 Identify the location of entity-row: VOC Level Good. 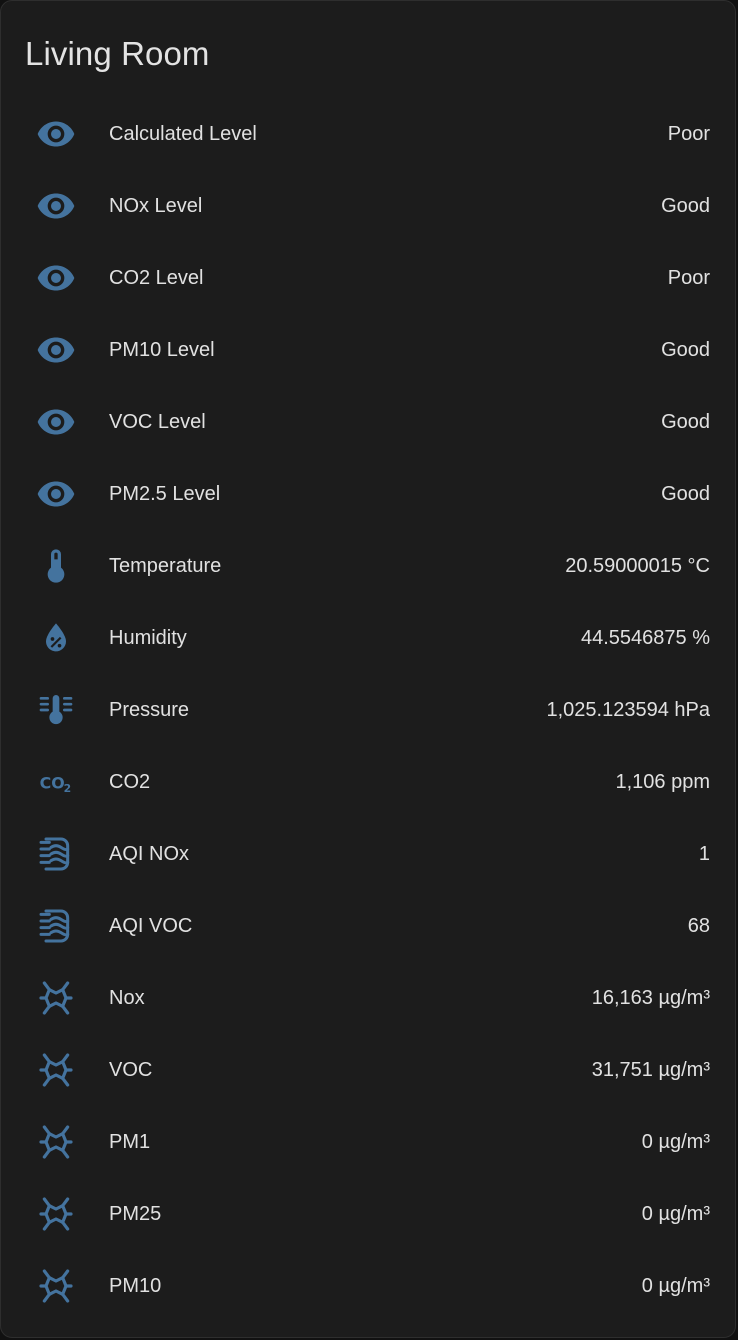
(368, 422).